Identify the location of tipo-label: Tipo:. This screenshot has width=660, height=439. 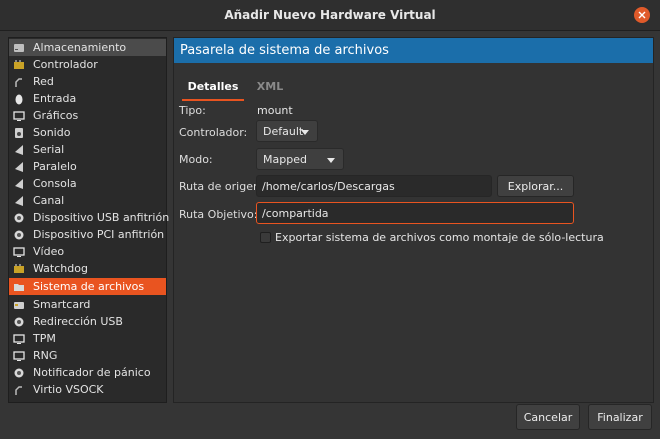
(192, 110).